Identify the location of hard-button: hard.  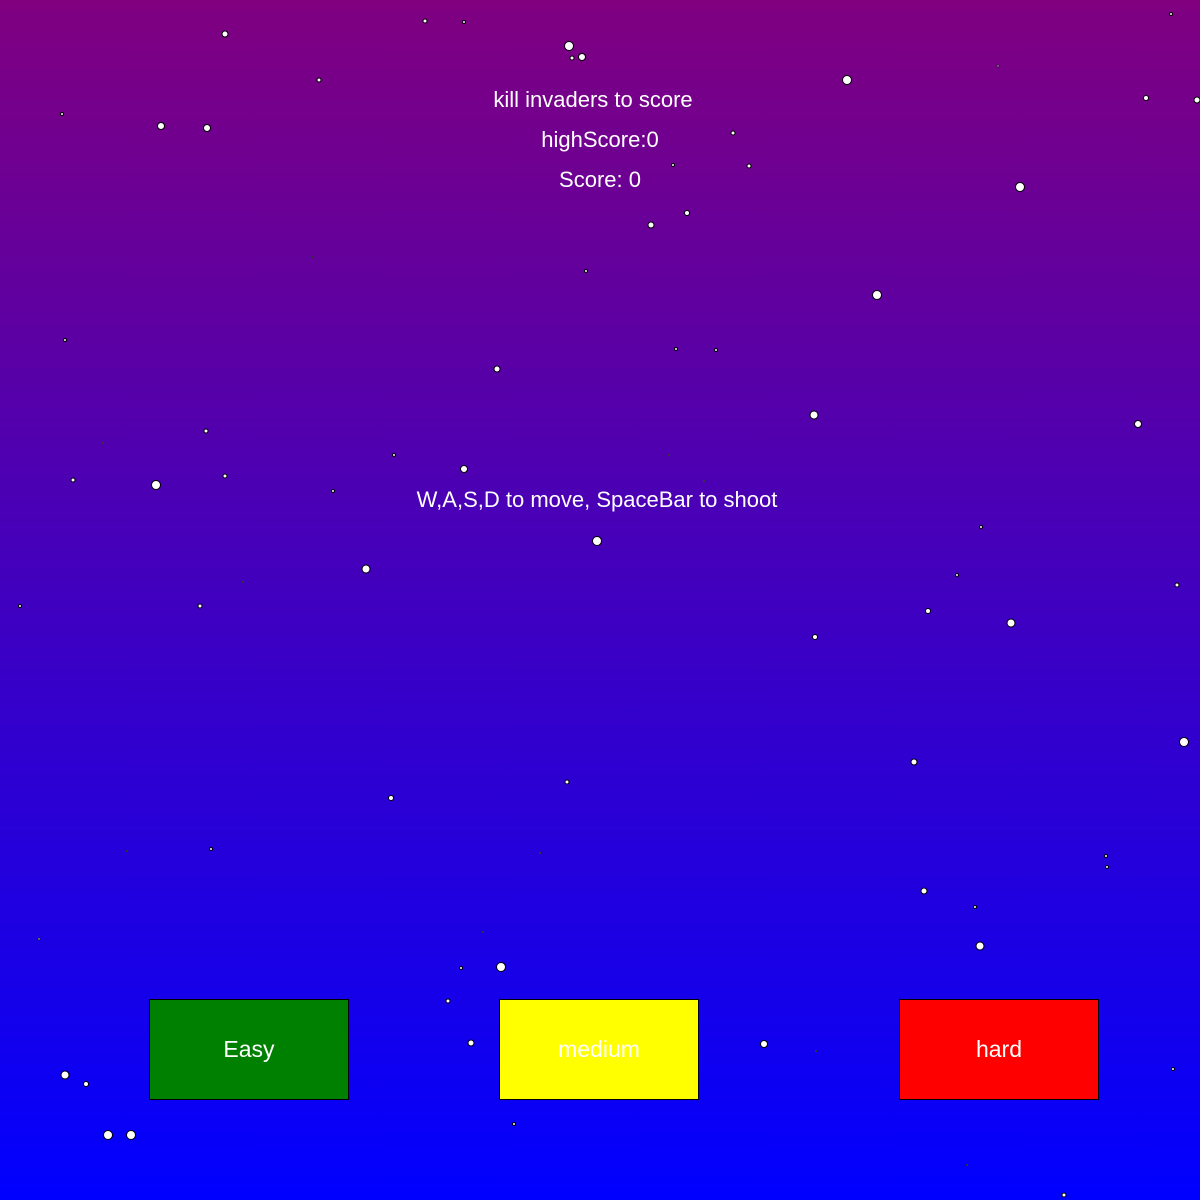
(999, 1049).